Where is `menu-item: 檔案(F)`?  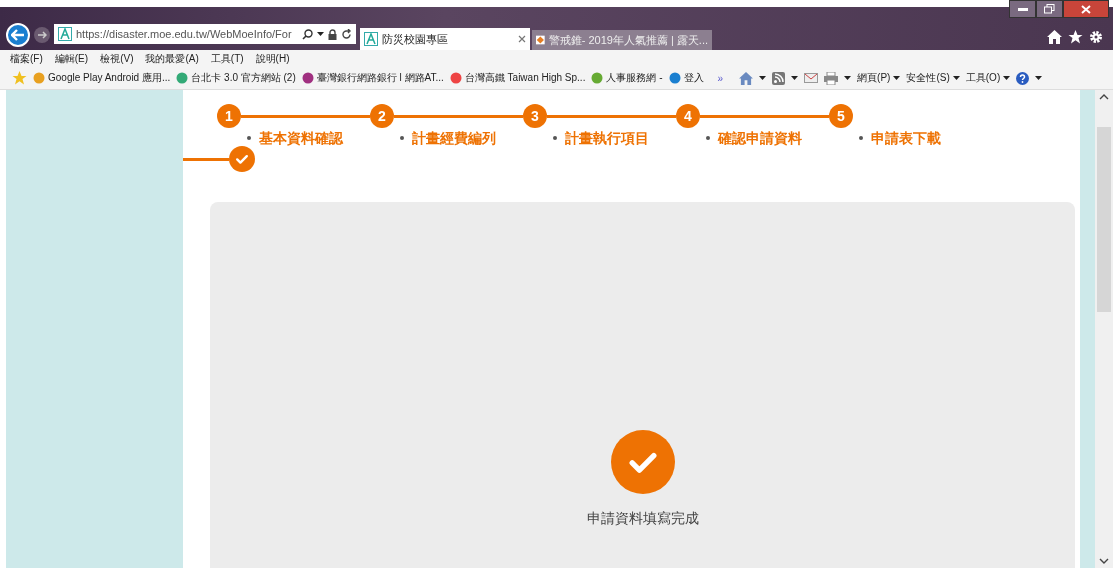 menu-item: 檔案(F) is located at coordinates (26, 58).